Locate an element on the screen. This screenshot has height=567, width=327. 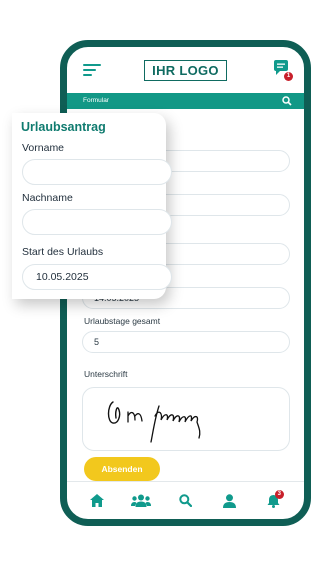
last-name-label: Nachname is located at coordinates (47, 198).